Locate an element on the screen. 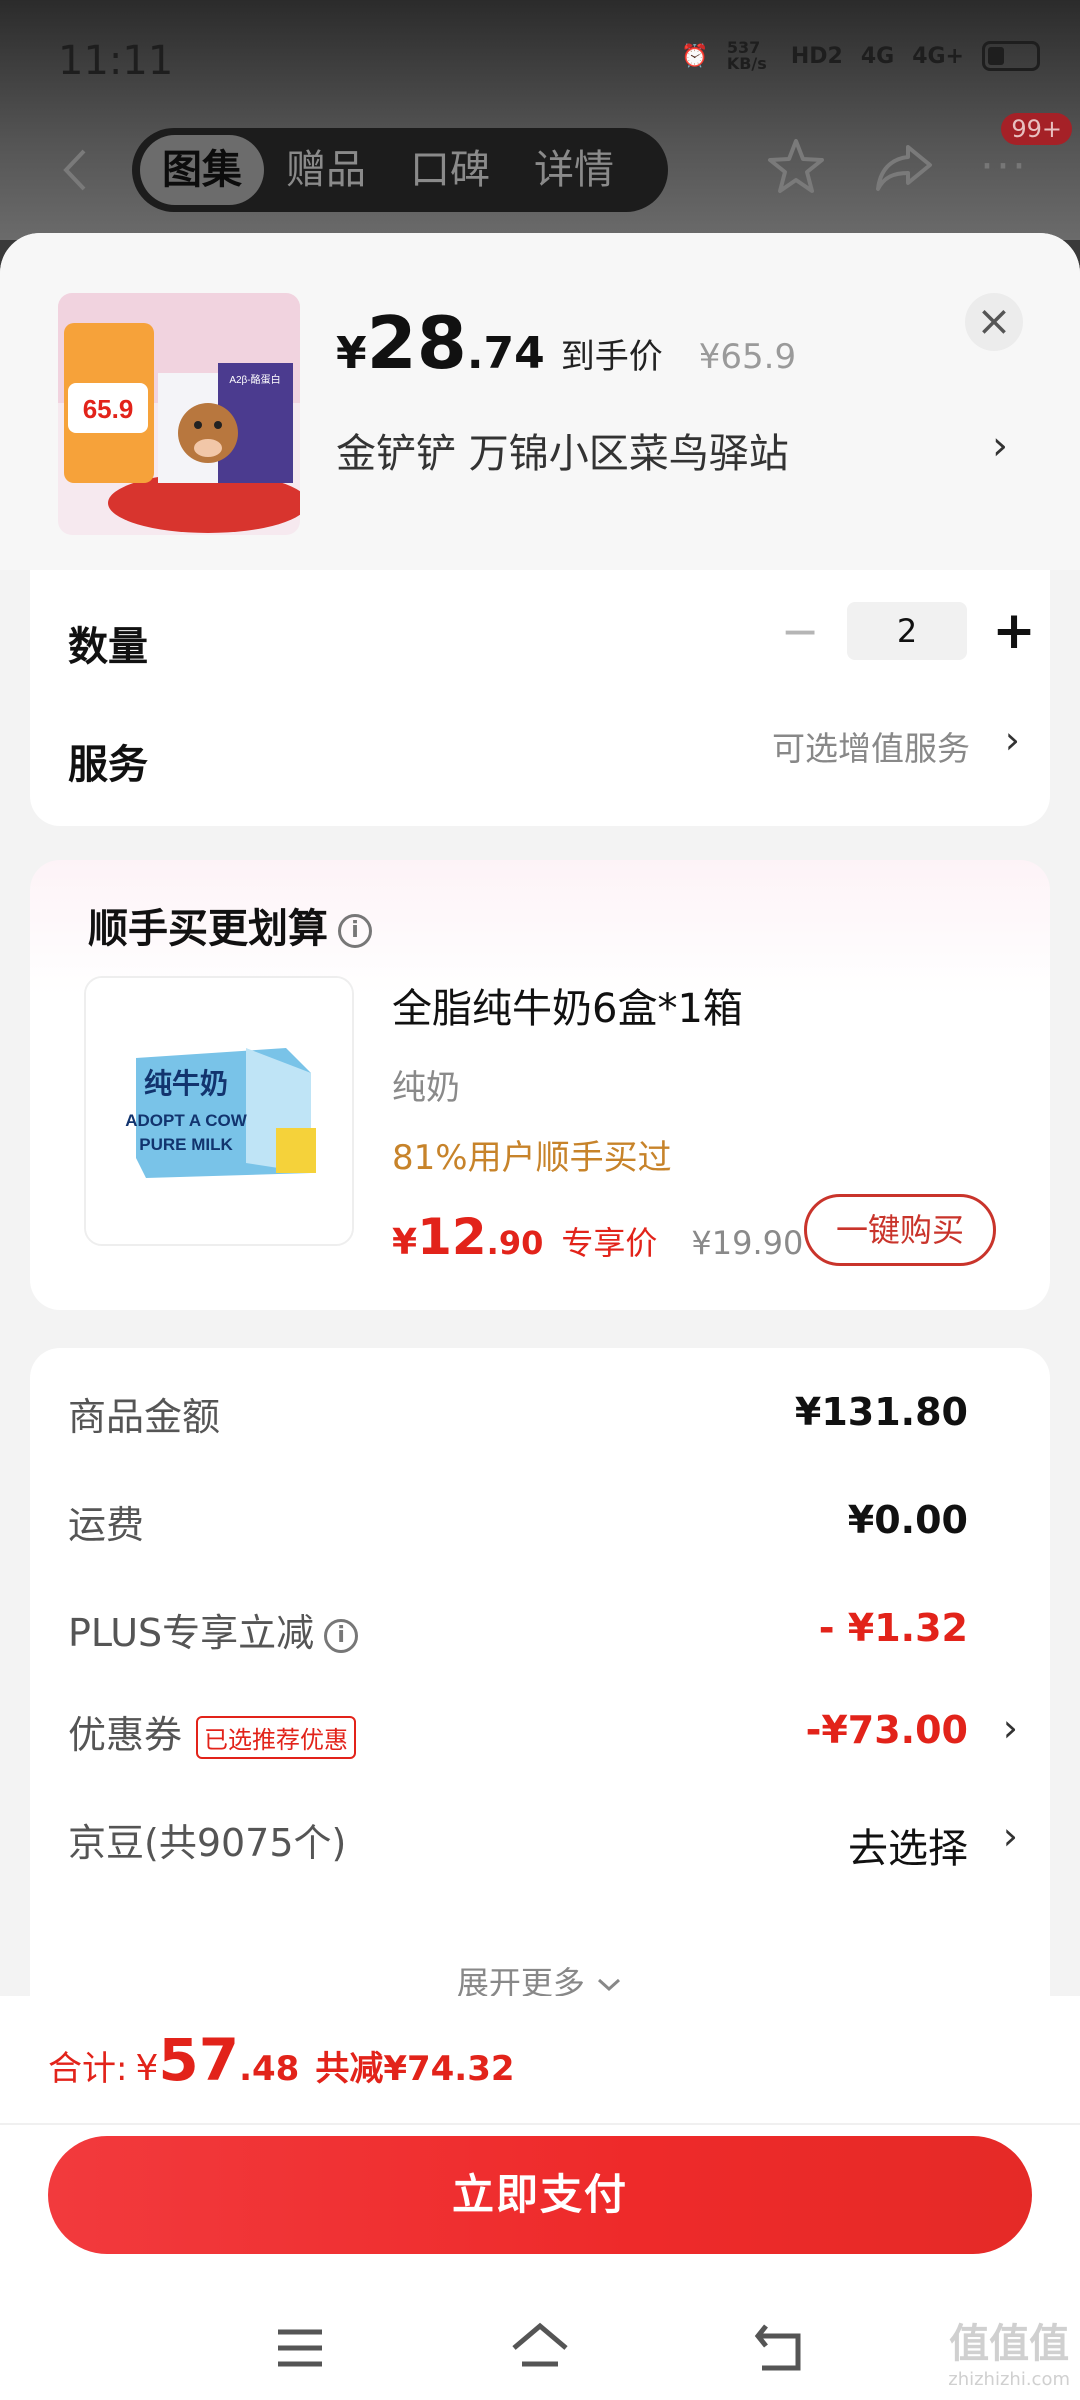 This screenshot has height=2400, width=1080. watermark-main: 值值值 is located at coordinates (1009, 2344).